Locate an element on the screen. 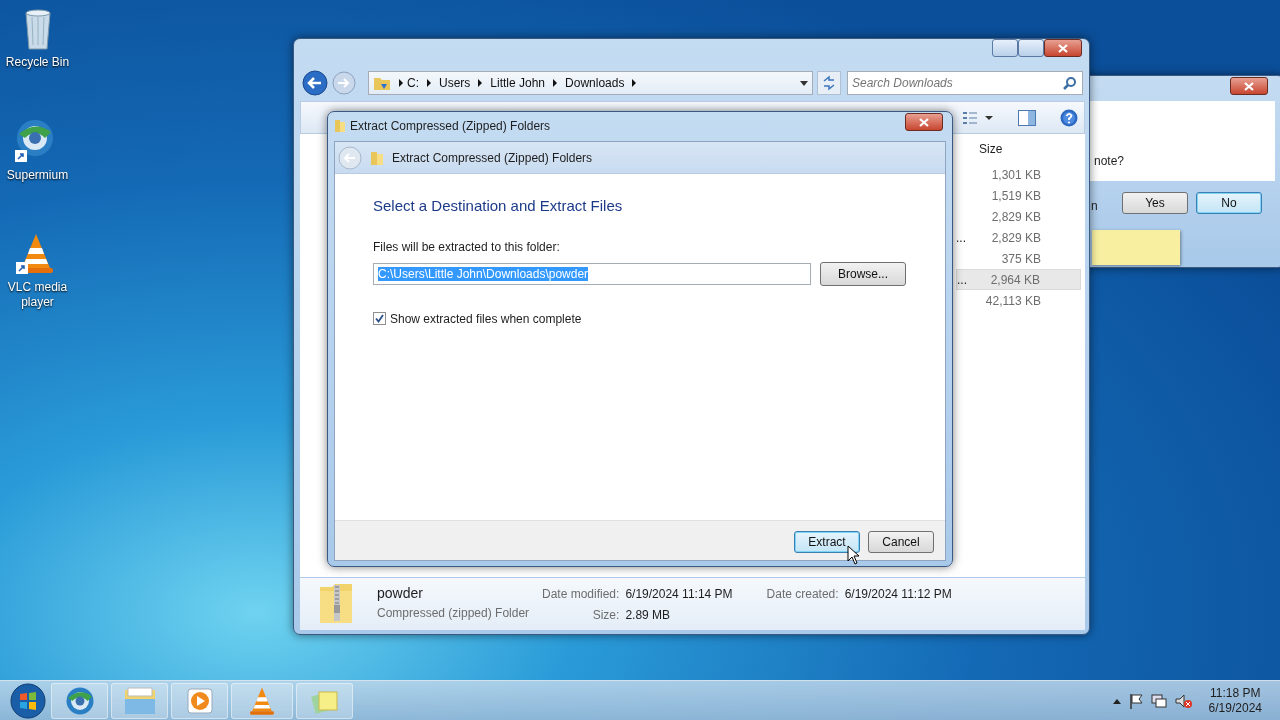 The width and height of the screenshot is (1280, 720). file-row: ... 2,829 KB is located at coordinates (1018, 237).